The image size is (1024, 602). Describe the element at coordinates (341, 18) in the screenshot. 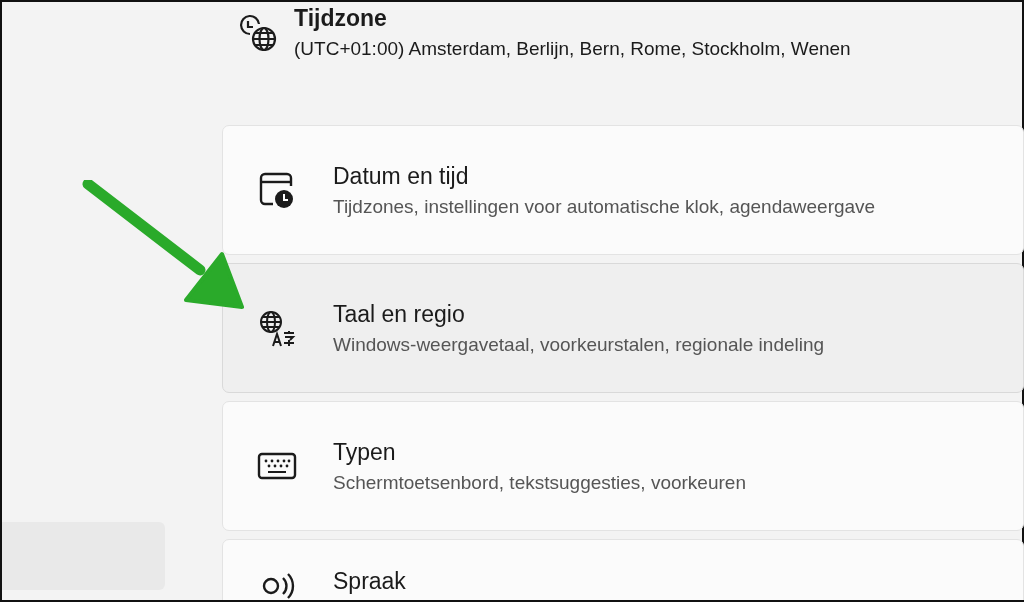

I see `section-title: Tijdzone` at that location.